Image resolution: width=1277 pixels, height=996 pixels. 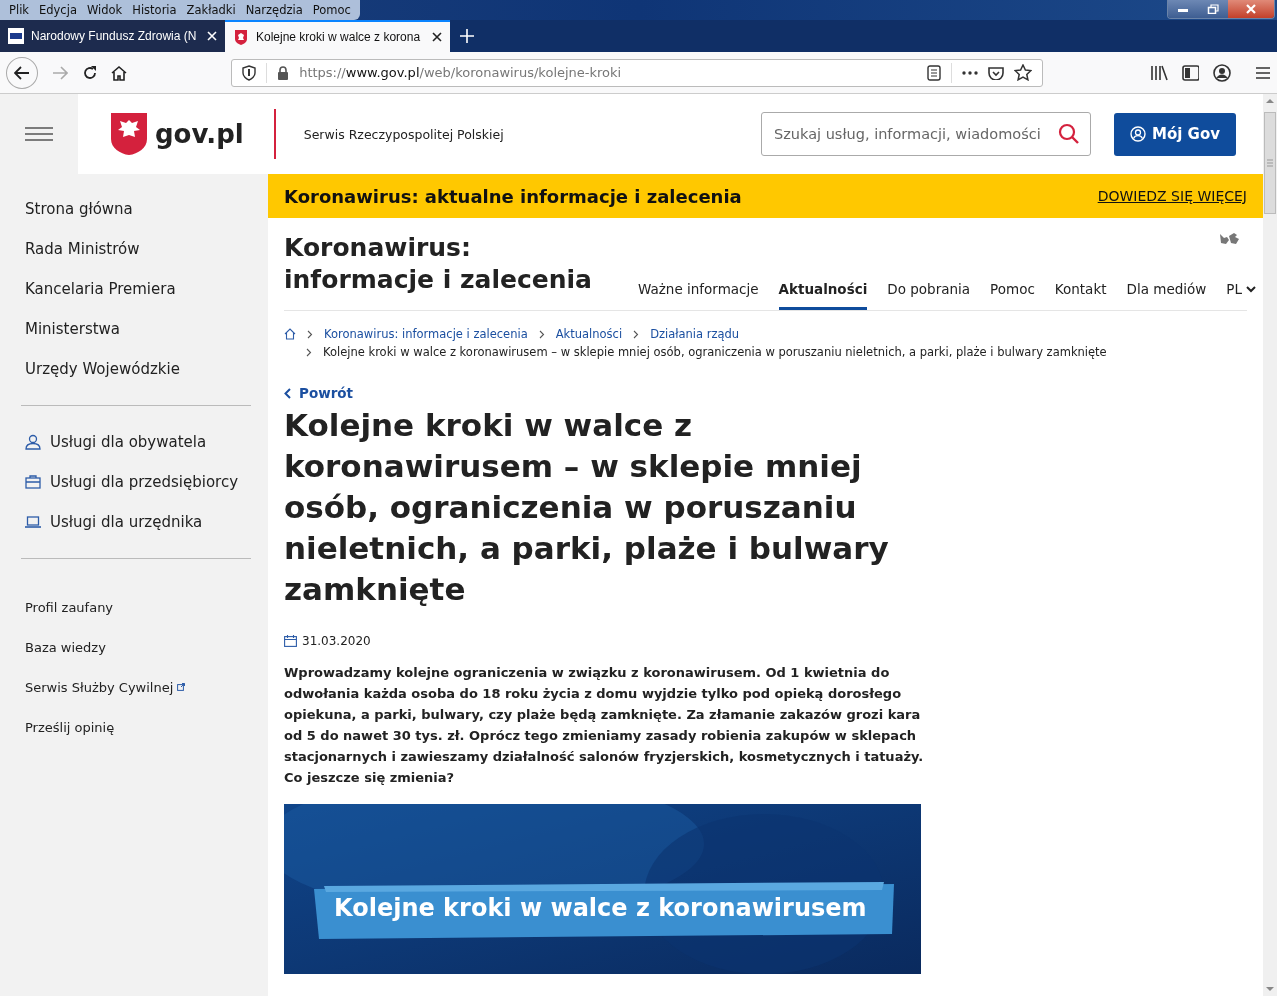 I want to click on browser-tab: Narodowy Fundusz Zdrowia (N, so click(x=112, y=36).